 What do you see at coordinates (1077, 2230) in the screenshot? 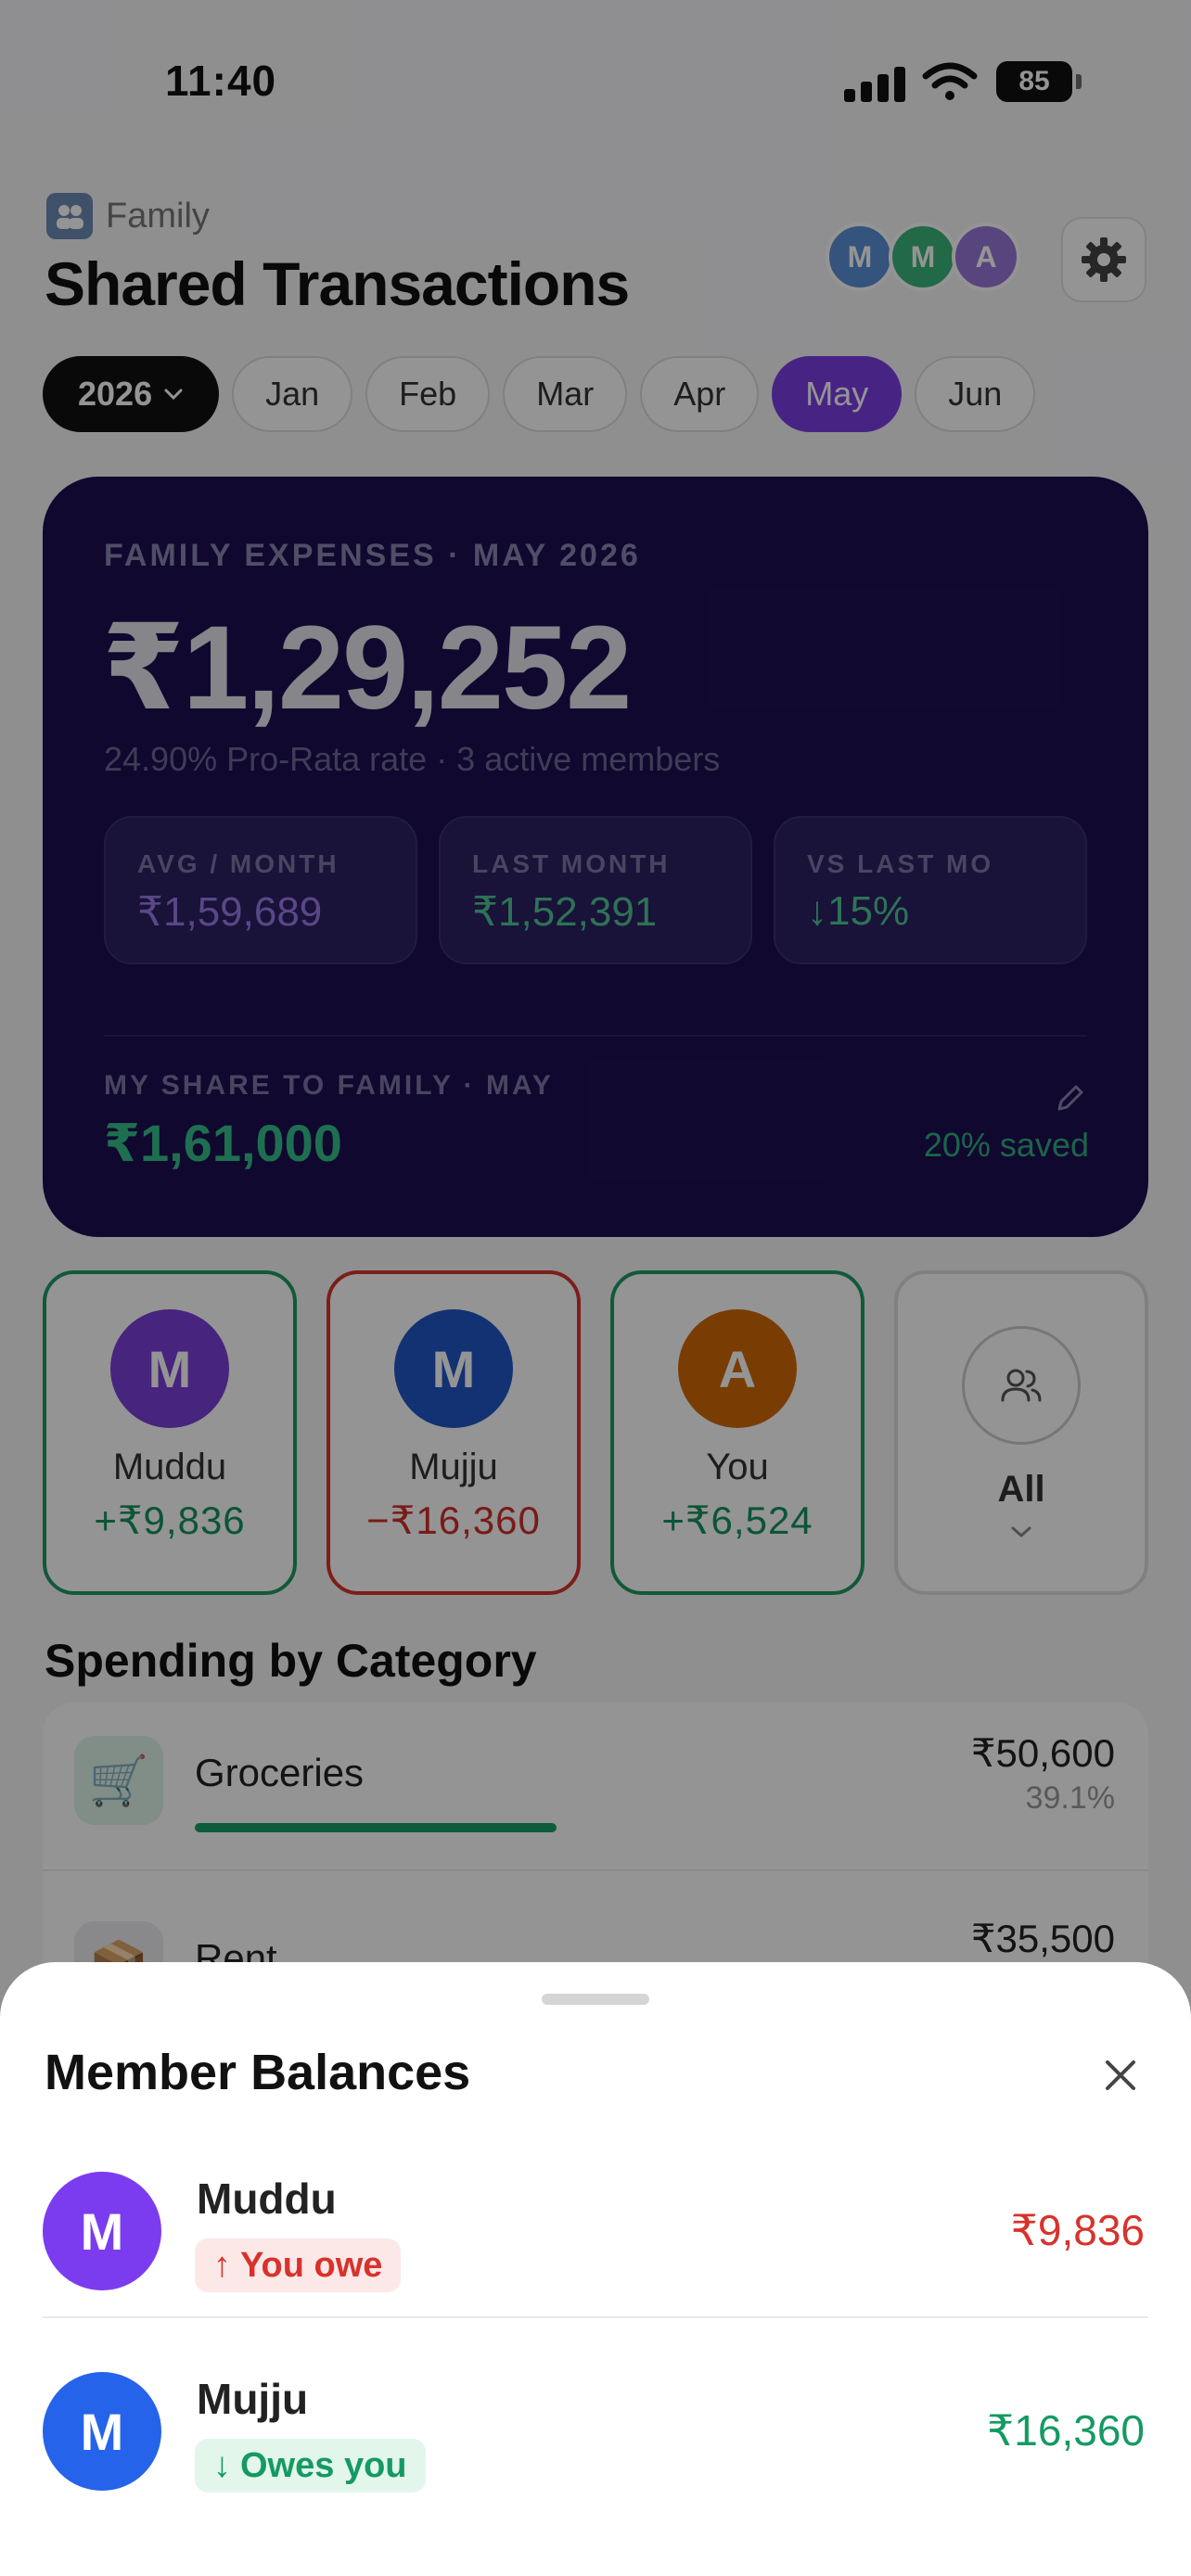
I see `balance-amount: ₹9,836` at bounding box center [1077, 2230].